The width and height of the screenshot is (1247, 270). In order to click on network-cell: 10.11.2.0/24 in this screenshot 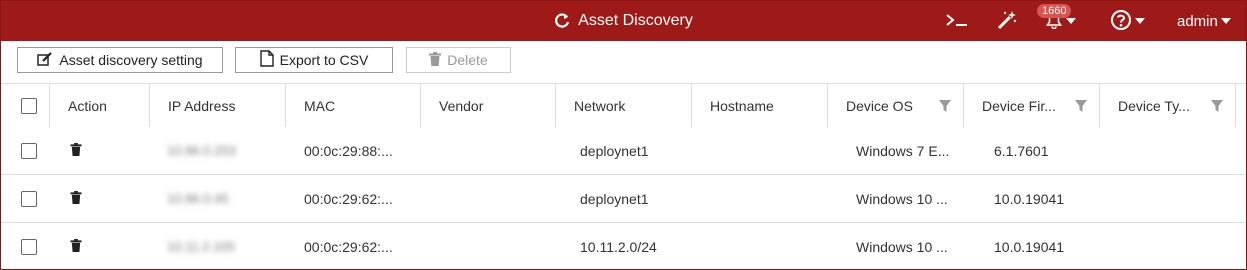, I will do `click(618, 246)`.